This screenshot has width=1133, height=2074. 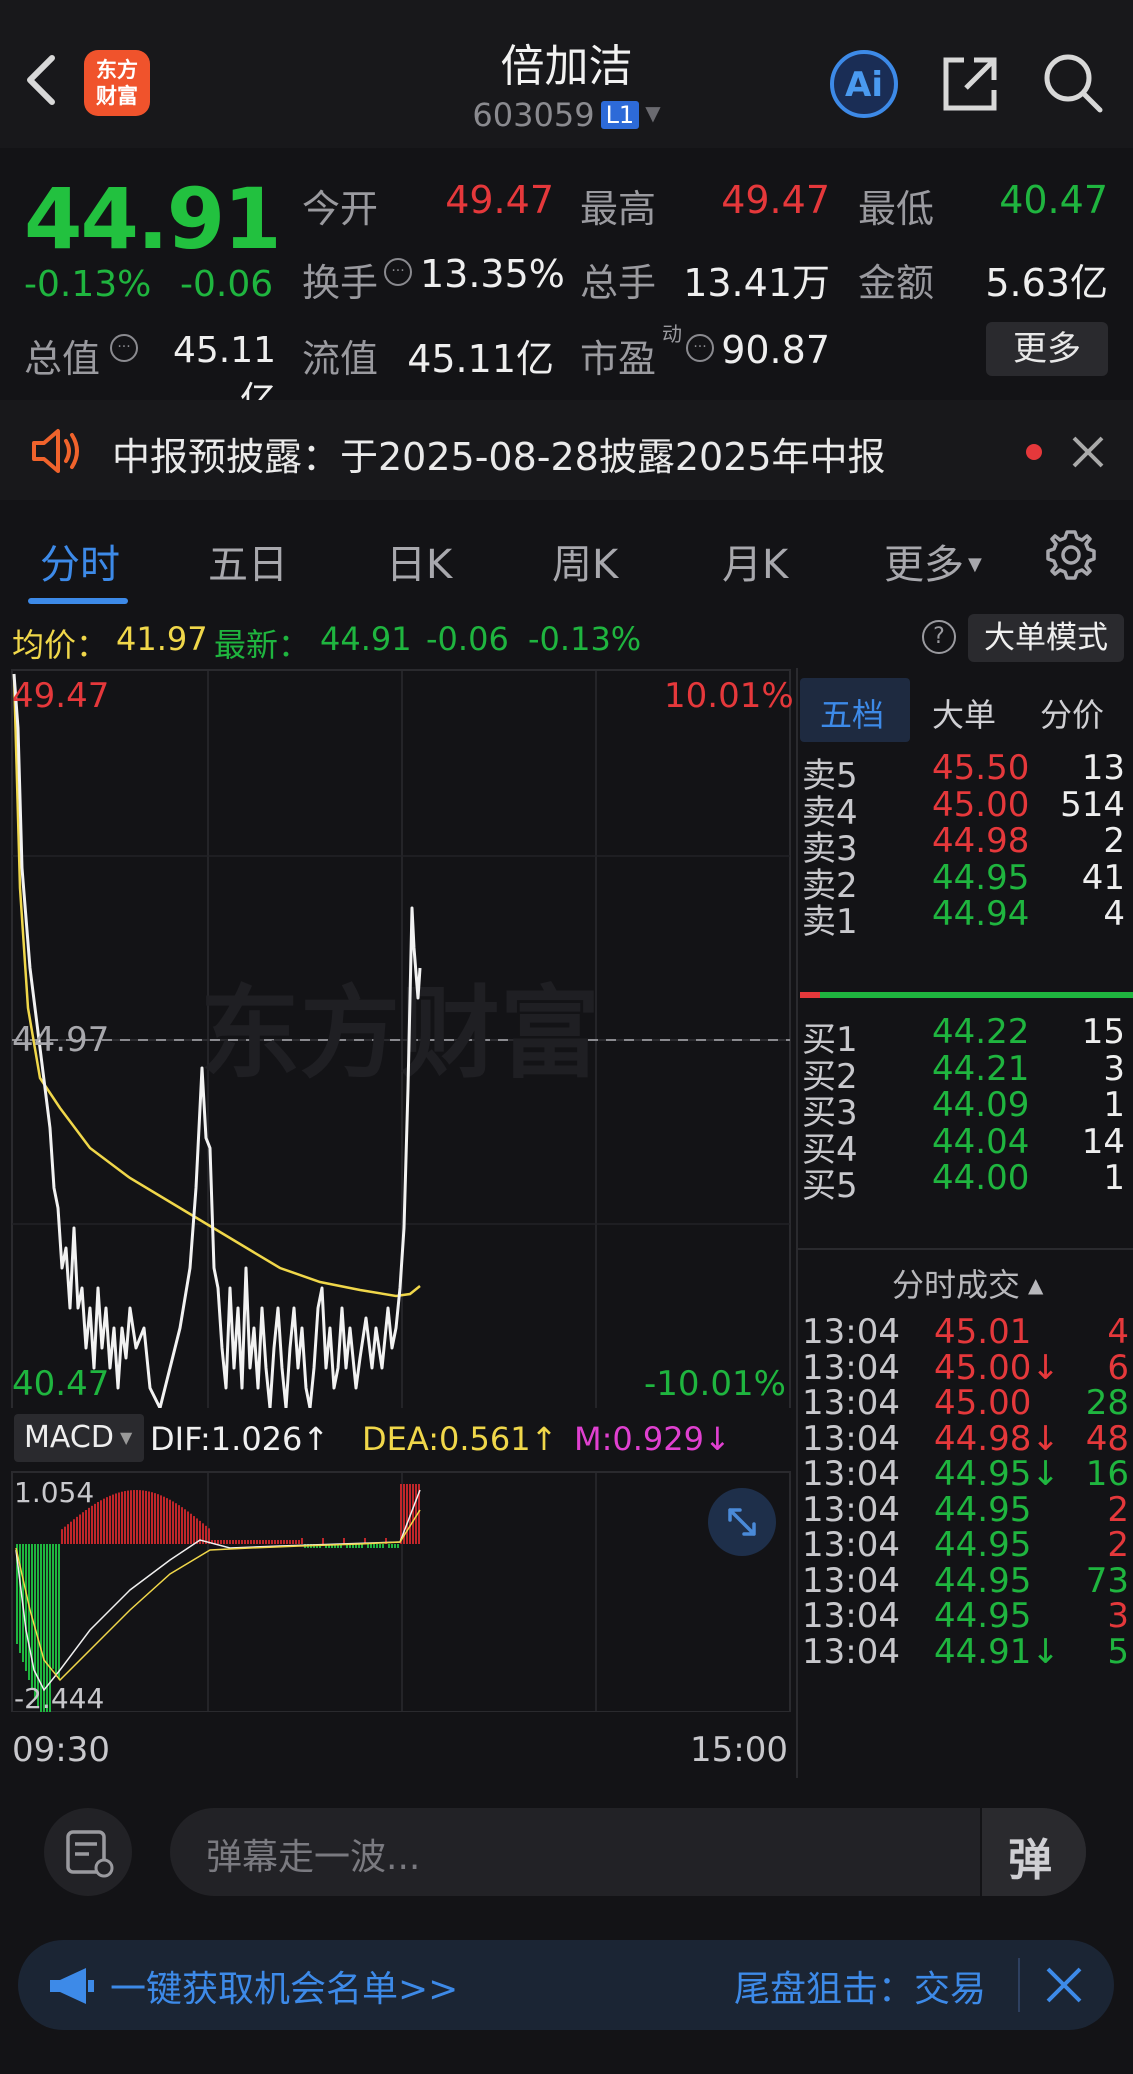 I want to click on share-button, so click(x=970, y=86).